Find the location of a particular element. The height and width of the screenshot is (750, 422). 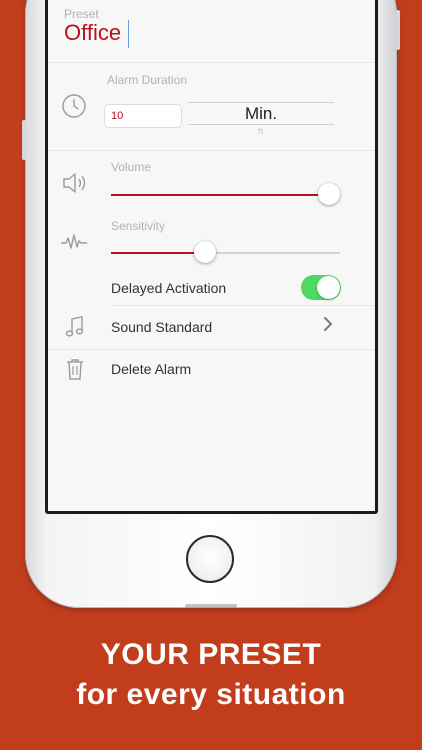

duration-unit-next: h is located at coordinates (261, 131).